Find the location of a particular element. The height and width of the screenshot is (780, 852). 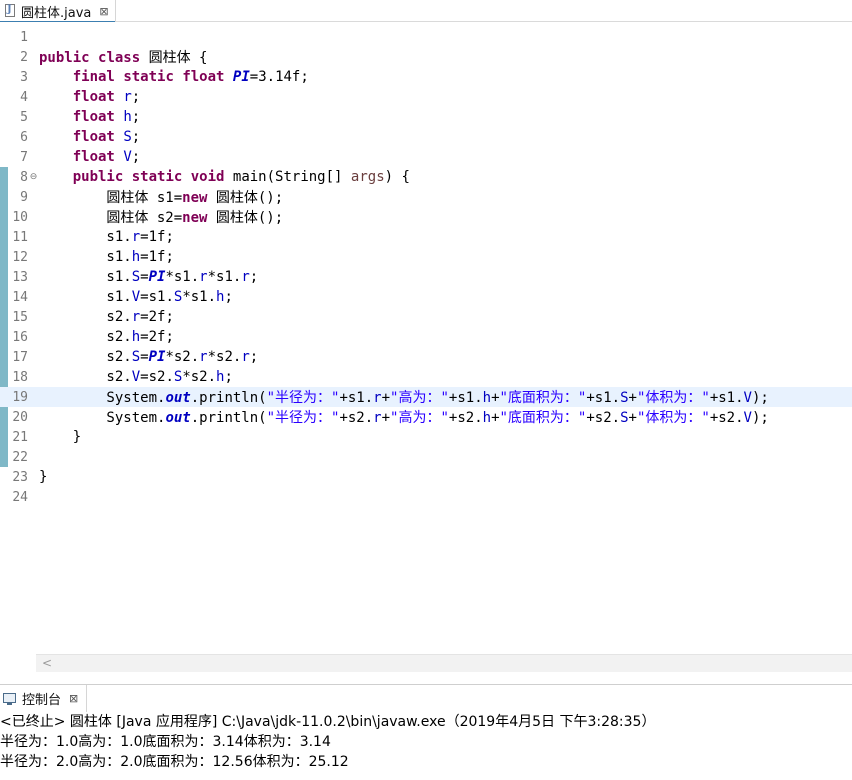

code-text: float S; is located at coordinates (89, 137).